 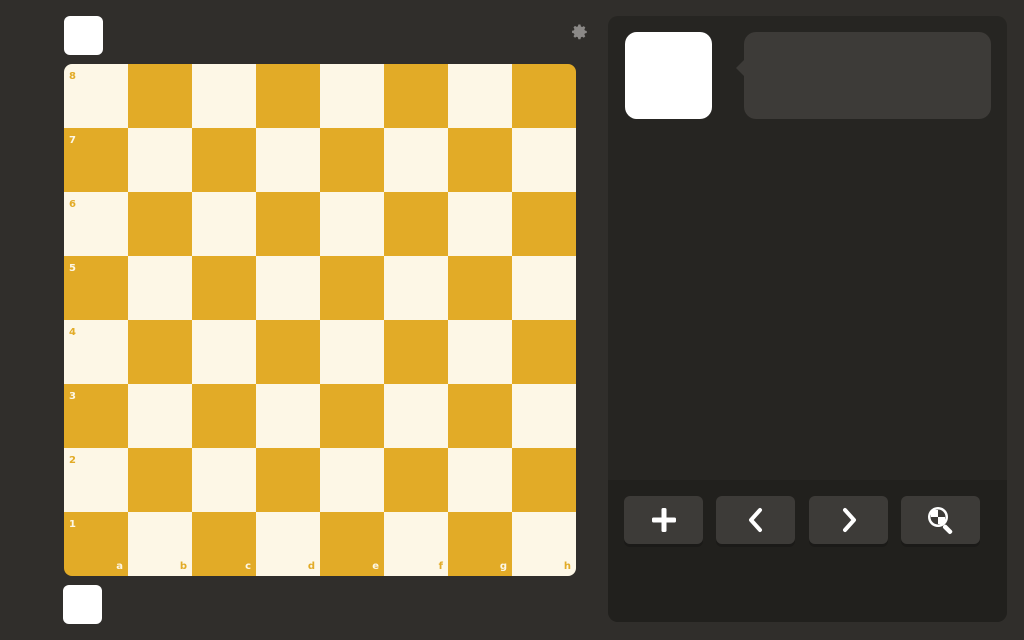 What do you see at coordinates (288, 352) in the screenshot?
I see `board-square-d4` at bounding box center [288, 352].